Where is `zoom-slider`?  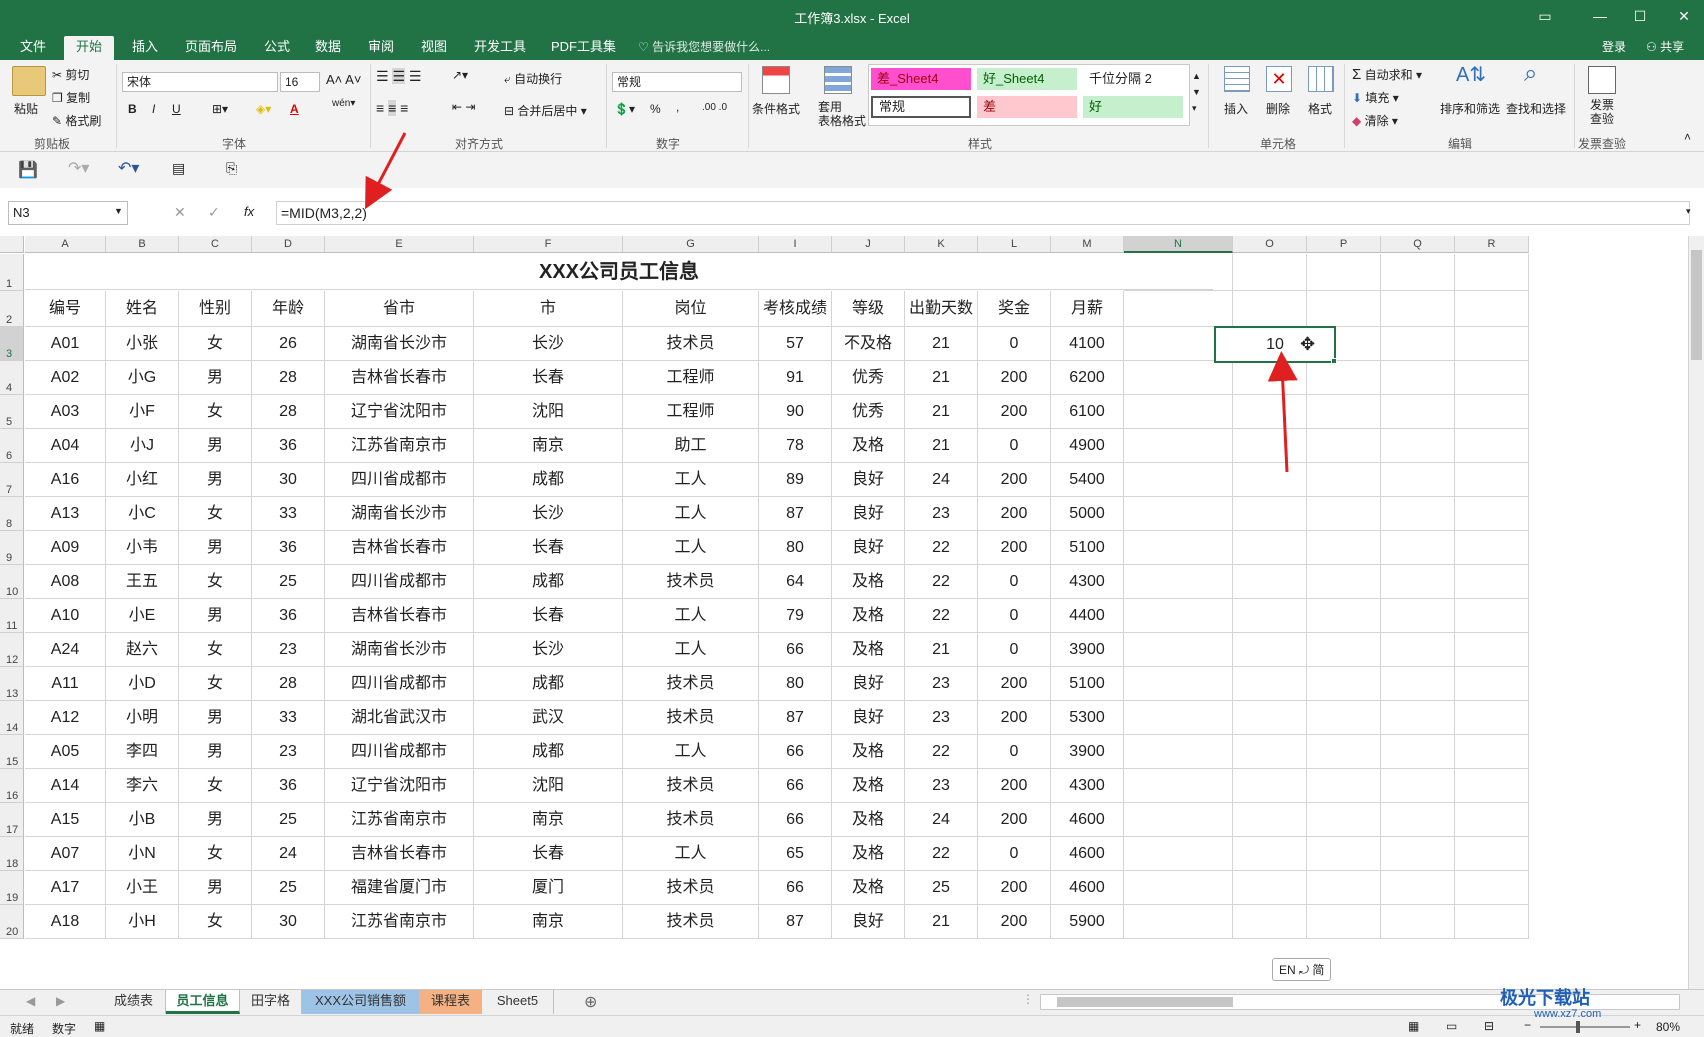 zoom-slider is located at coordinates (1585, 1027).